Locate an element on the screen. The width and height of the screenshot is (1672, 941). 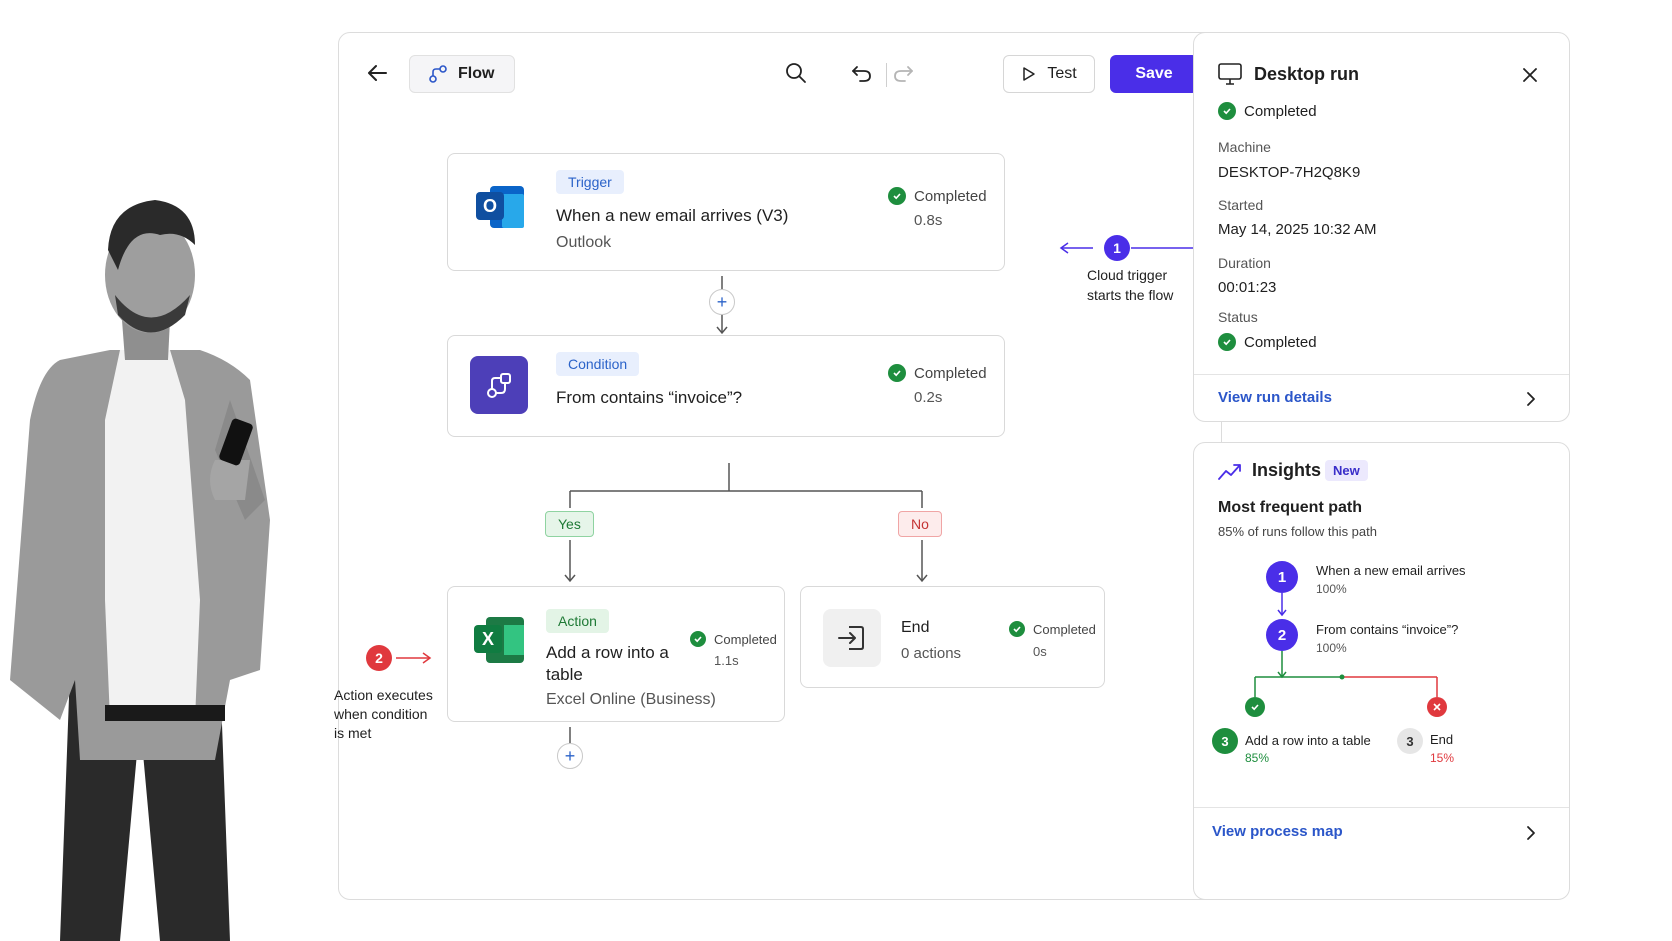
add-step-button: + is located at coordinates (722, 302).